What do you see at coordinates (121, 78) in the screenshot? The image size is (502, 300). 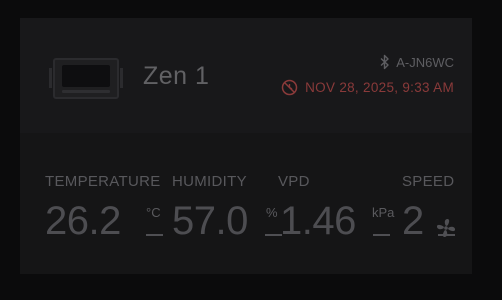 I see `device-image-ear-right` at bounding box center [121, 78].